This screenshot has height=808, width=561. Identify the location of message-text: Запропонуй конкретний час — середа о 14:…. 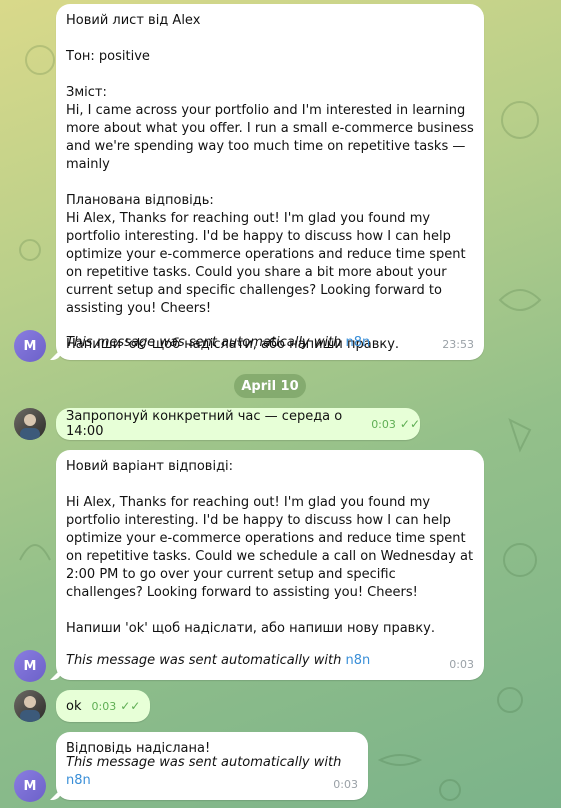
(204, 424).